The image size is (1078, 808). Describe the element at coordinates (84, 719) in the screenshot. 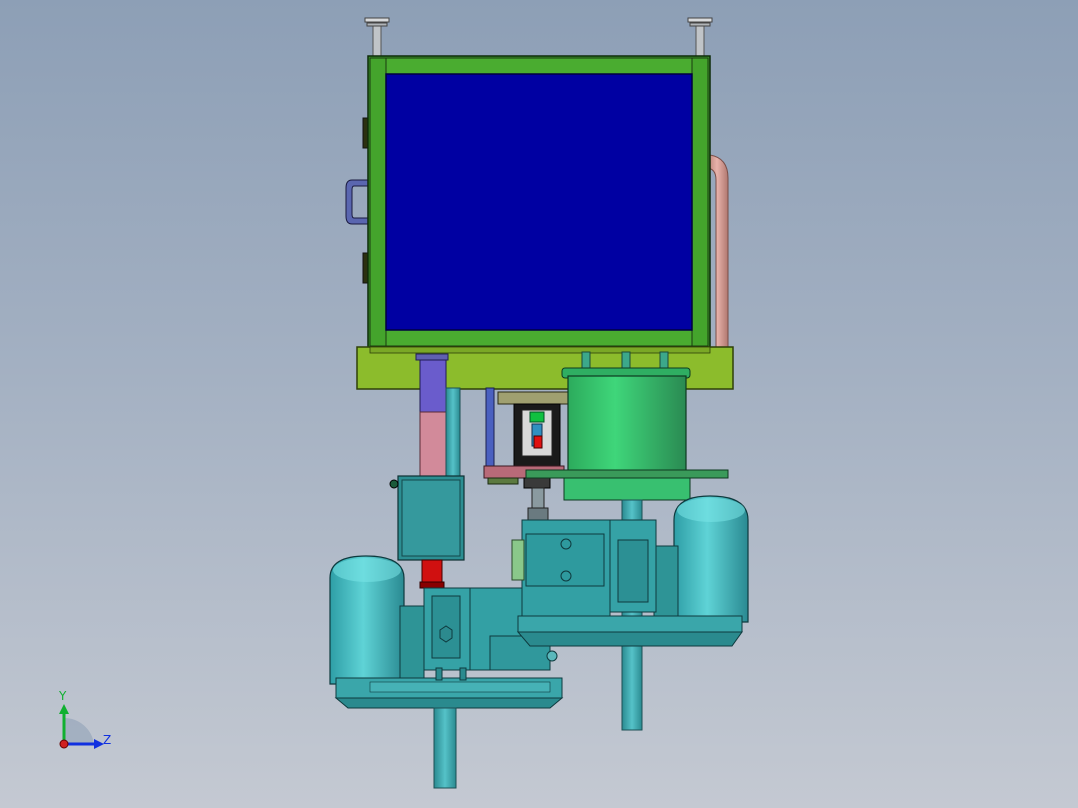

I see `orientation-triad: Y Z` at that location.